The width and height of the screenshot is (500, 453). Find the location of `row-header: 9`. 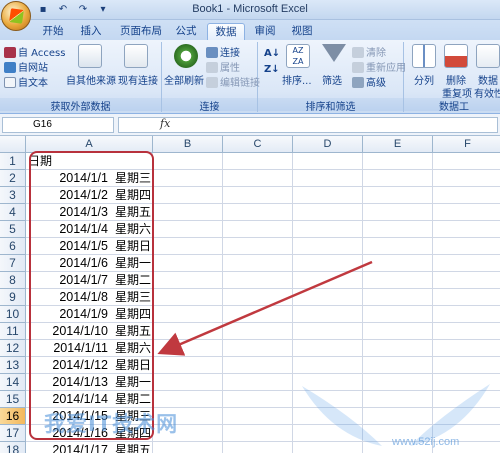

row-header: 9 is located at coordinates (13, 297).